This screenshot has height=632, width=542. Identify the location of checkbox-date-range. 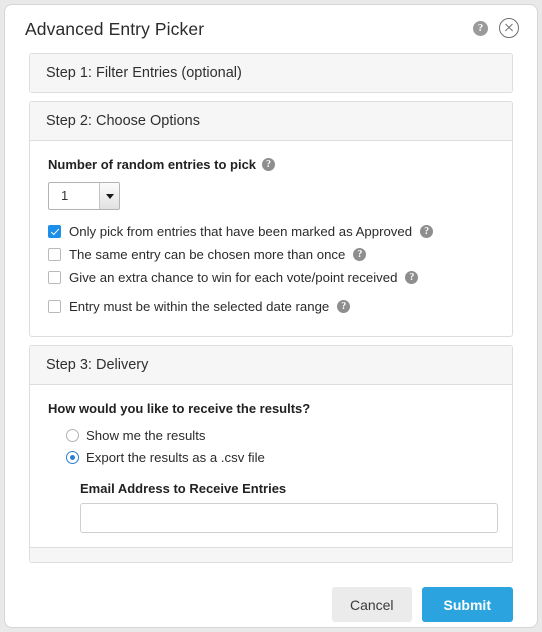
(54, 306).